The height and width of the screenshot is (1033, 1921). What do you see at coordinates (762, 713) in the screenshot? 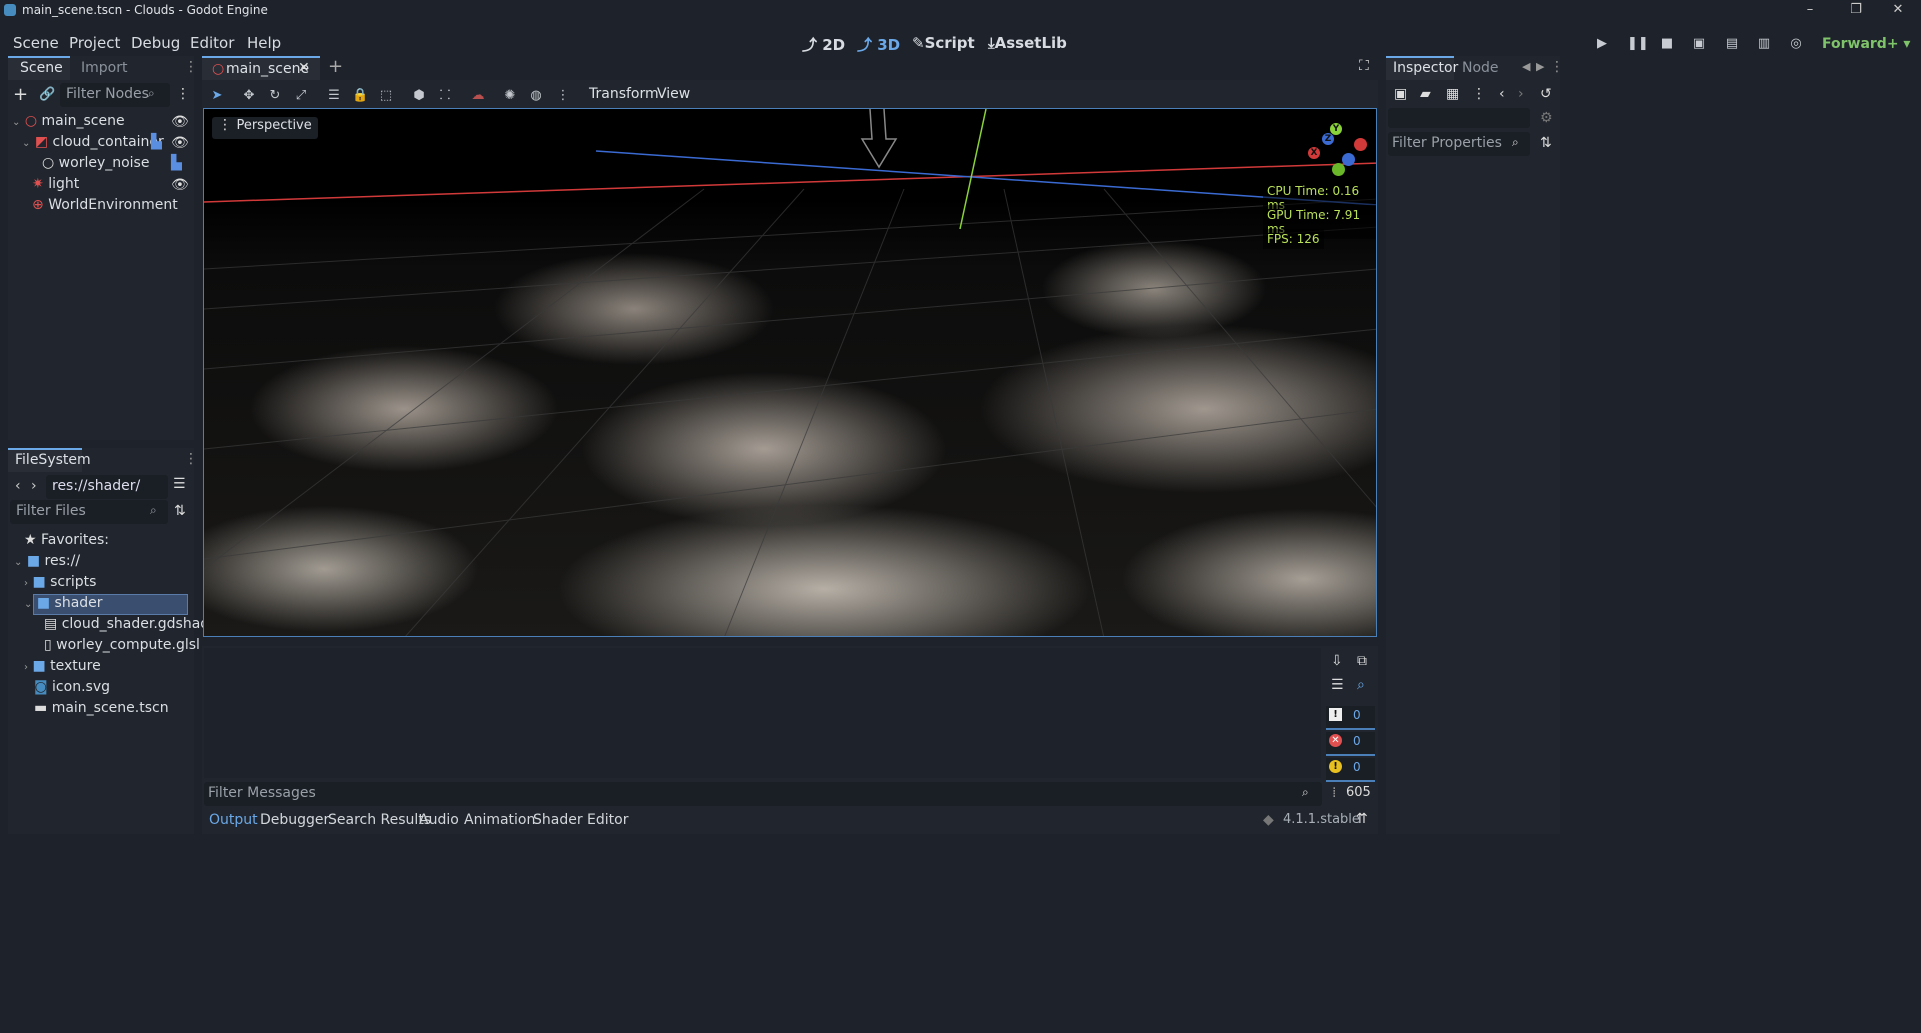
I see `output-log` at bounding box center [762, 713].